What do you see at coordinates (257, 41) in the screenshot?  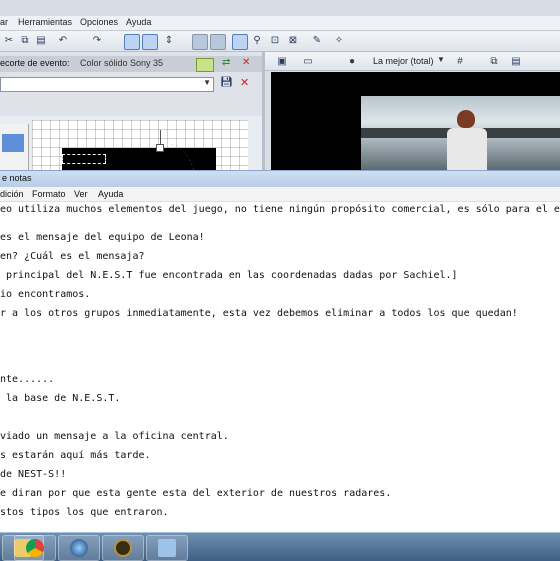 I see `lock-envelopes-icon: ⚲` at bounding box center [257, 41].